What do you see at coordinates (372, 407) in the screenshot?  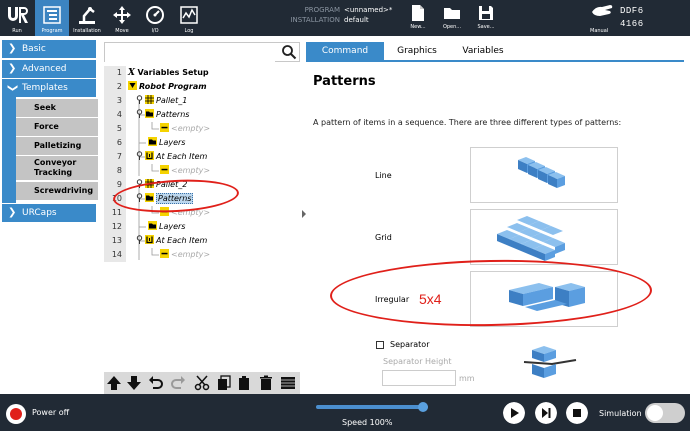 I see `speed-slider-track` at bounding box center [372, 407].